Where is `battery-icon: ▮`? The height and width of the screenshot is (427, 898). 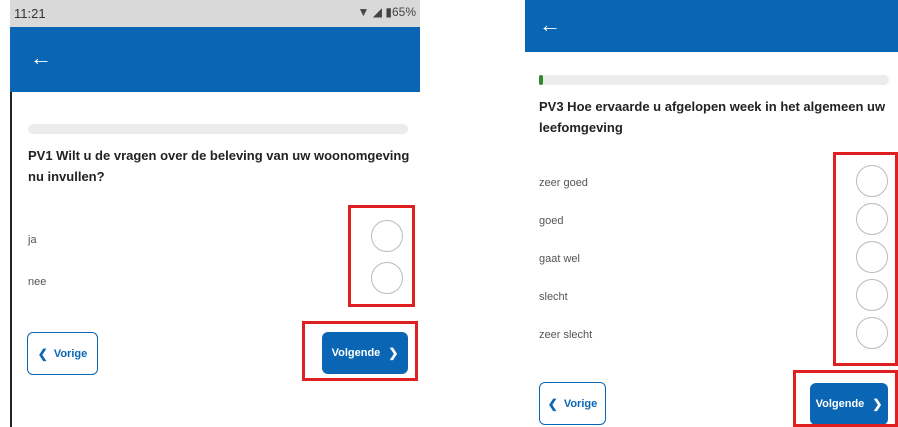 battery-icon: ▮ is located at coordinates (388, 12).